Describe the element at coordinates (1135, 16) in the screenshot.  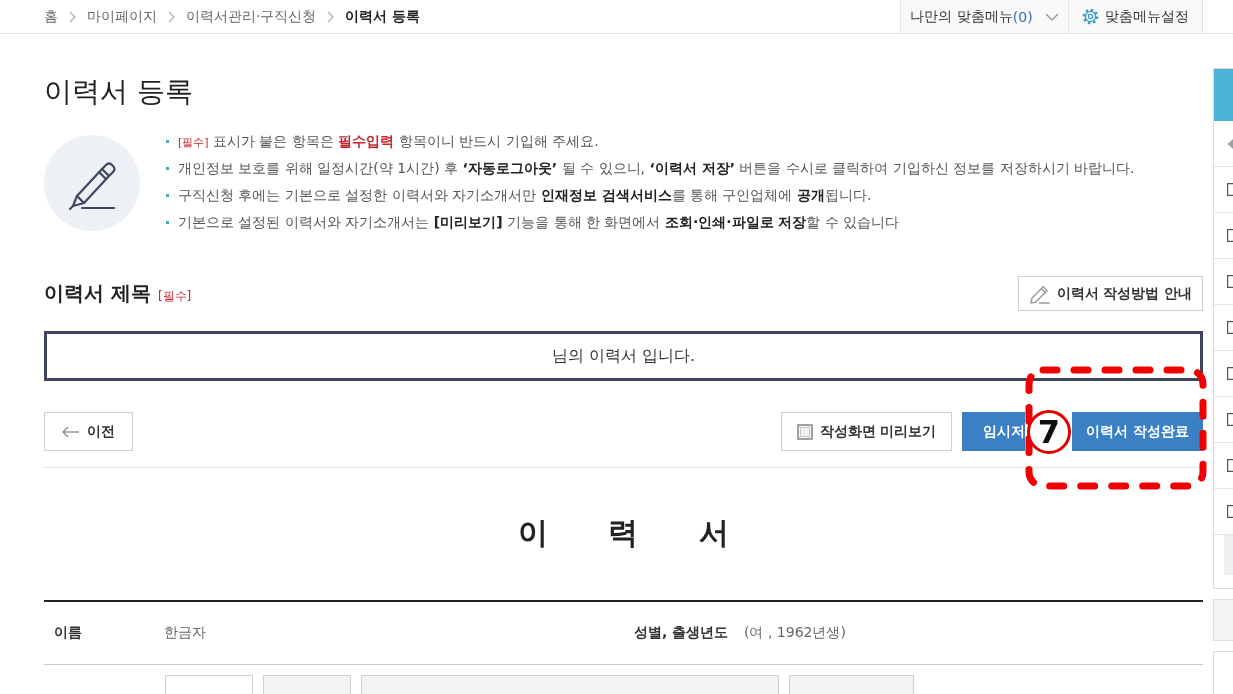
I see `menu-settings-button: 맞춤메뉴설정` at that location.